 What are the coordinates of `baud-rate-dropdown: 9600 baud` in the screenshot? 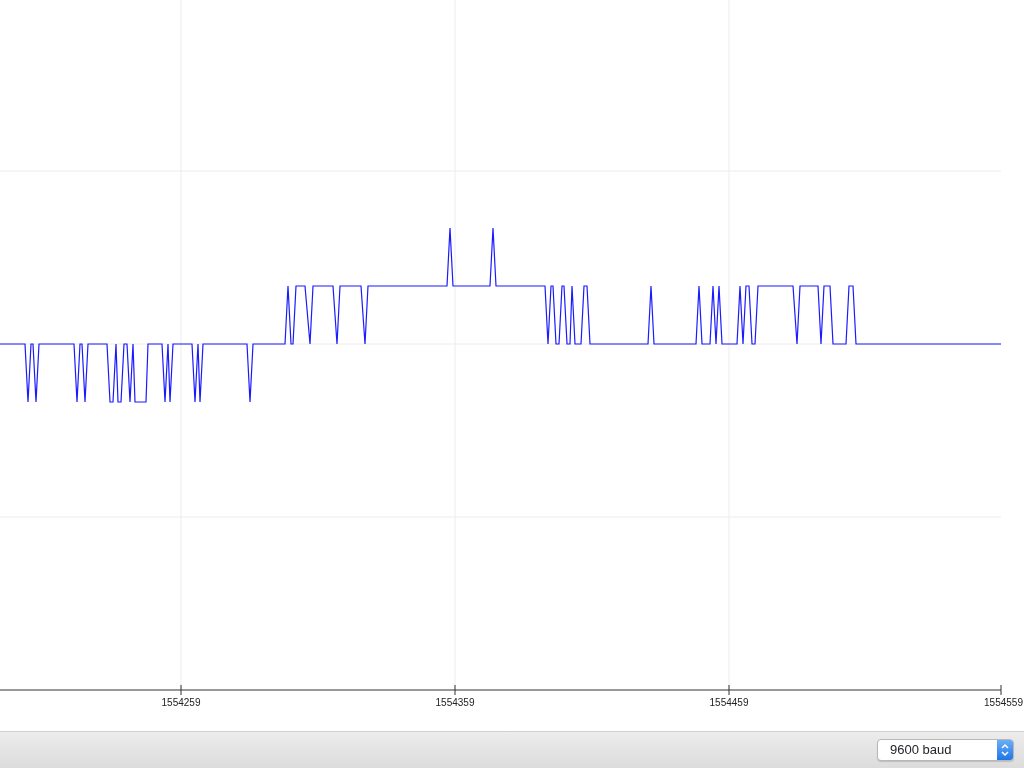 It's located at (945, 750).